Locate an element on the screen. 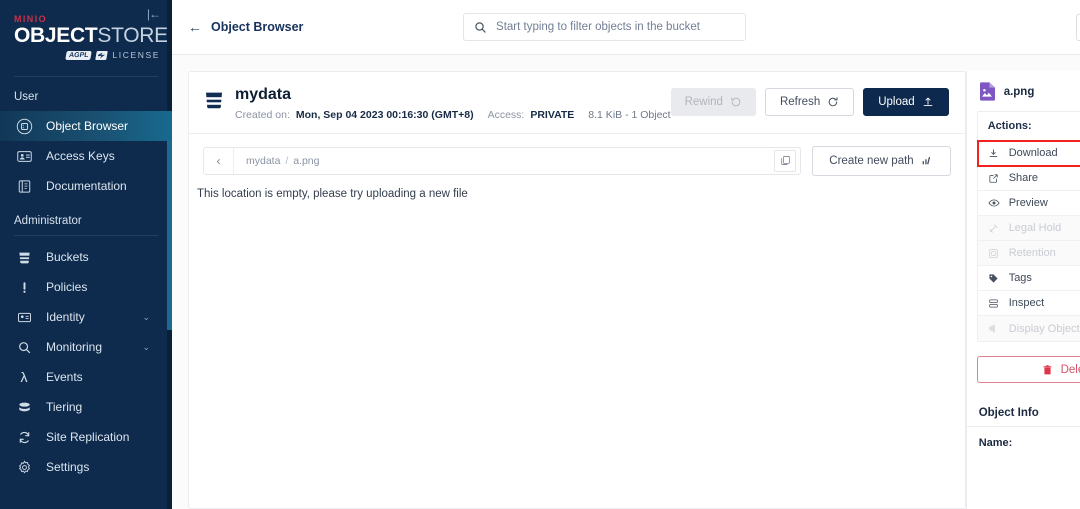 Image resolution: width=1080 pixels, height=509 pixels. sidebar-item-label: Policies is located at coordinates (67, 287).